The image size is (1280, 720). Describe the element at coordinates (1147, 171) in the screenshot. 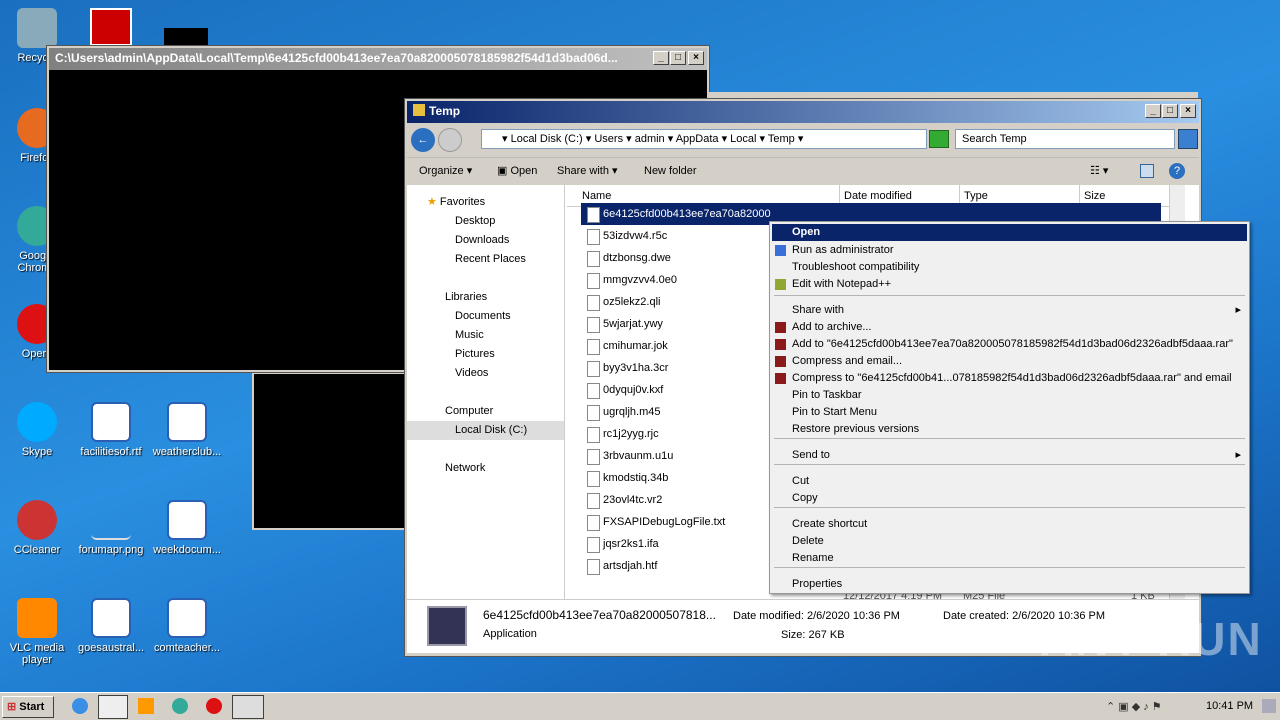

I see `preview-pane-icon` at that location.